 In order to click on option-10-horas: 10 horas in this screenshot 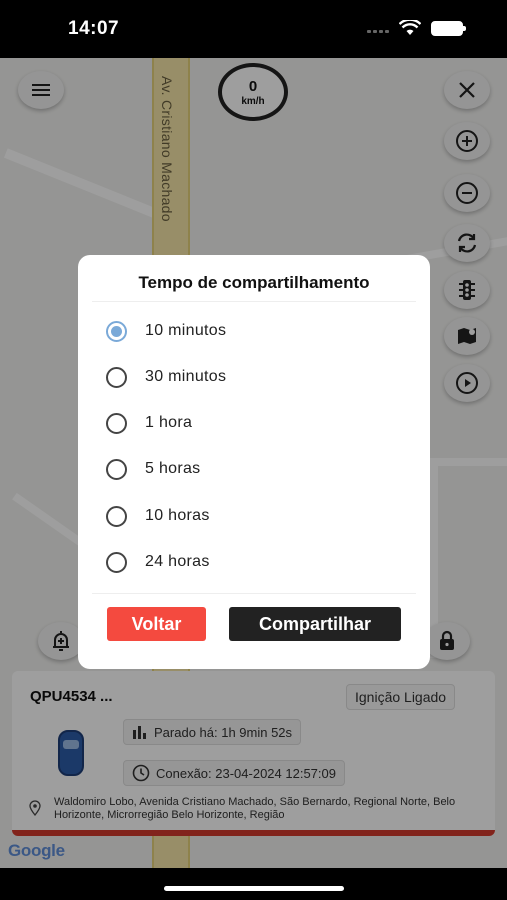, I will do `click(158, 516)`.